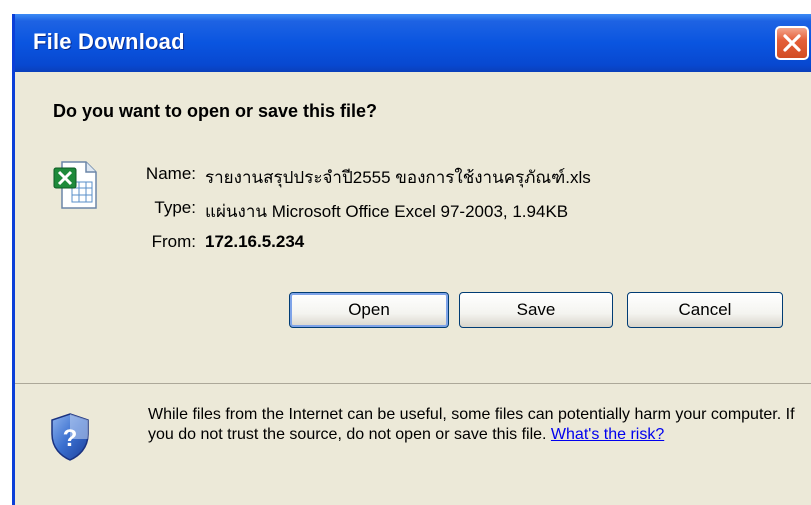  Describe the element at coordinates (170, 173) in the screenshot. I see `file-name-label: Name:` at that location.